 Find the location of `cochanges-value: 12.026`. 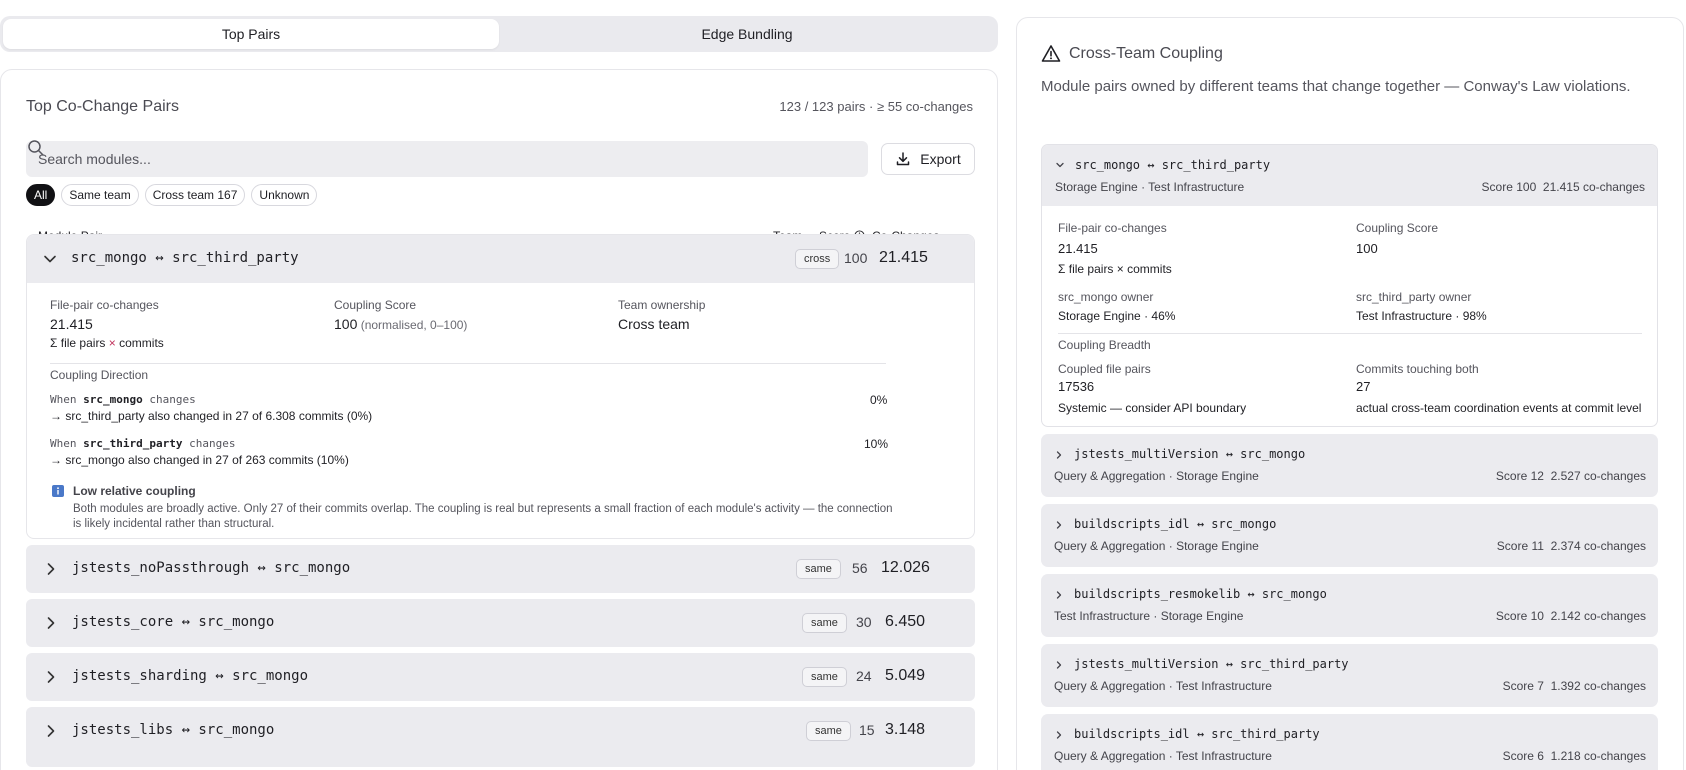

cochanges-value: 12.026 is located at coordinates (905, 567).